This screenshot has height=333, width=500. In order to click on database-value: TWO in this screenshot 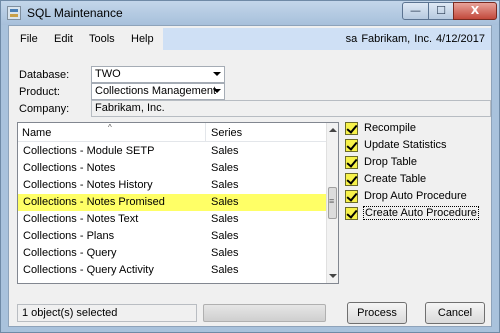, I will do `click(108, 74)`.